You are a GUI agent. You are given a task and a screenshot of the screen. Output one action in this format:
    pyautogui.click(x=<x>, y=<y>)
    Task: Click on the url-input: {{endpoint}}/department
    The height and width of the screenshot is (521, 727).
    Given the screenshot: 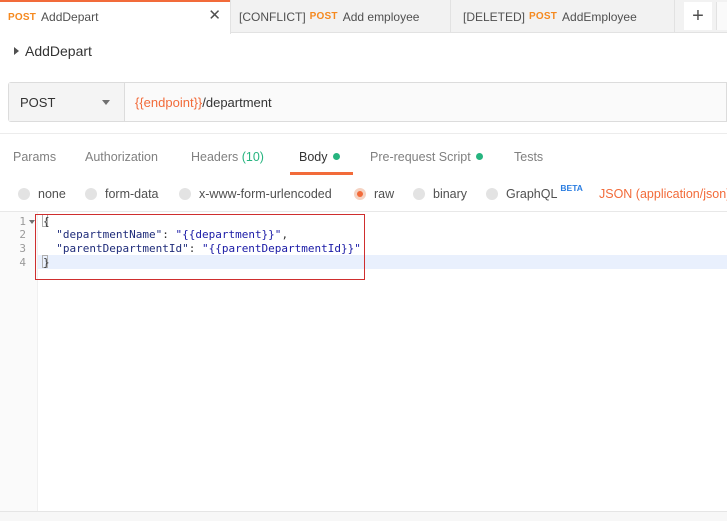 What is the action you would take?
    pyautogui.click(x=425, y=102)
    